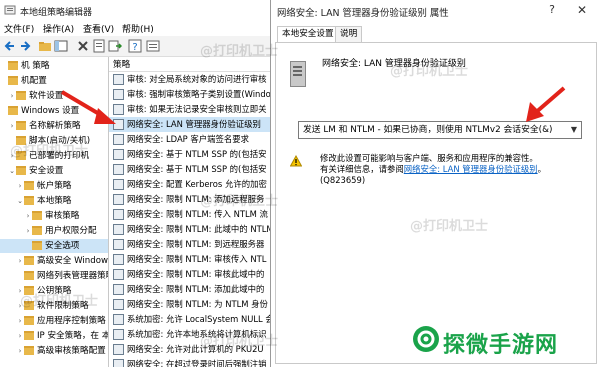 The height and width of the screenshot is (367, 600). What do you see at coordinates (362, 169) in the screenshot?
I see `warning-line-2-prefix: 有关详细信息，请参阅` at bounding box center [362, 169].